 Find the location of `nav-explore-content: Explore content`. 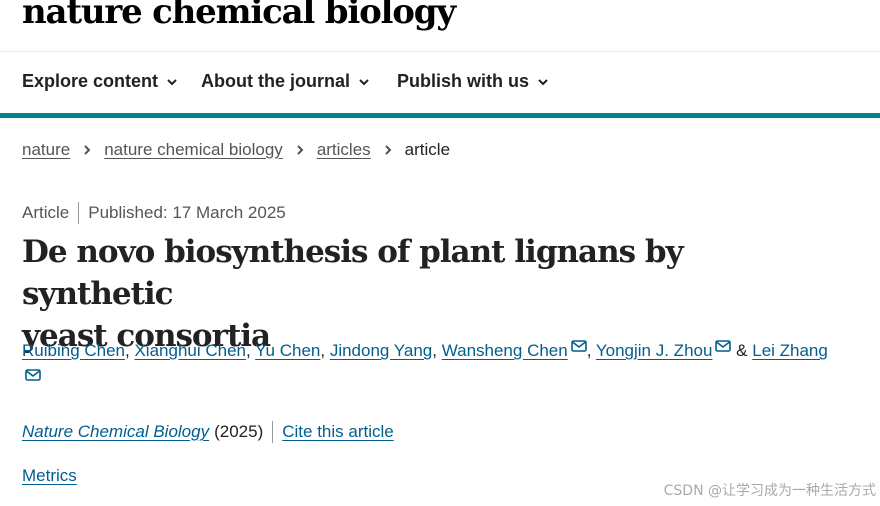

nav-explore-content: Explore content is located at coordinates (100, 81).